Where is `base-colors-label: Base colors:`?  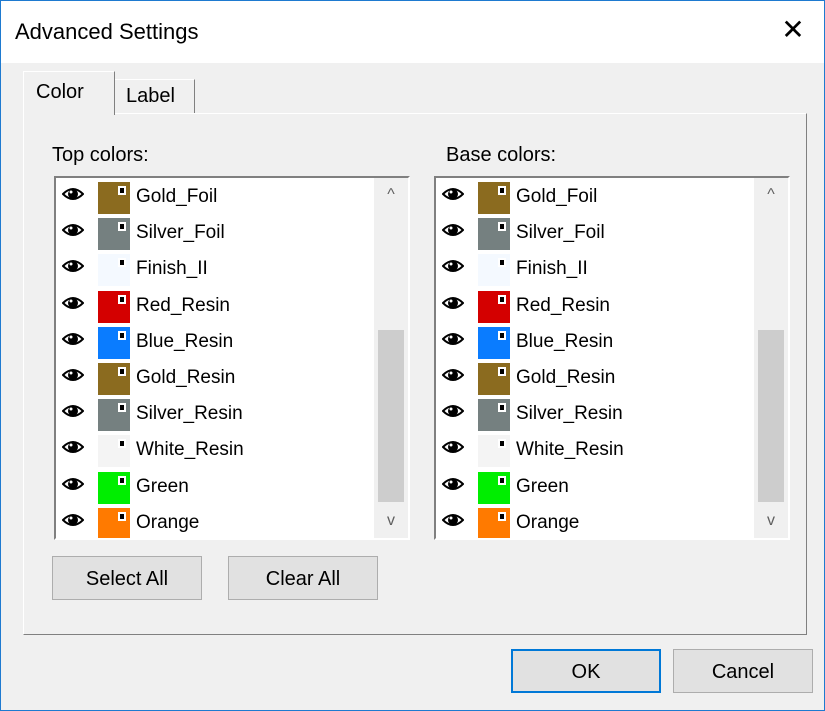 base-colors-label: Base colors: is located at coordinates (501, 155).